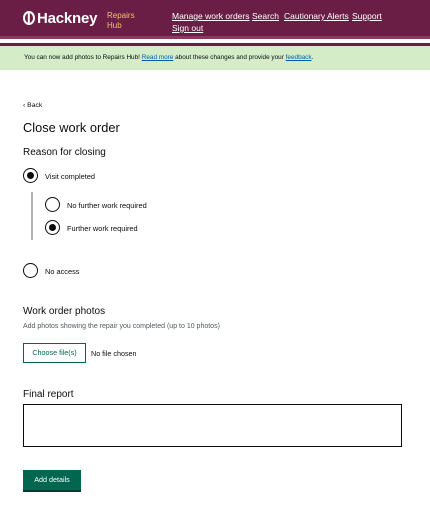  What do you see at coordinates (210, 16) in the screenshot?
I see `nav-manage-work-orders: Manage work orders` at bounding box center [210, 16].